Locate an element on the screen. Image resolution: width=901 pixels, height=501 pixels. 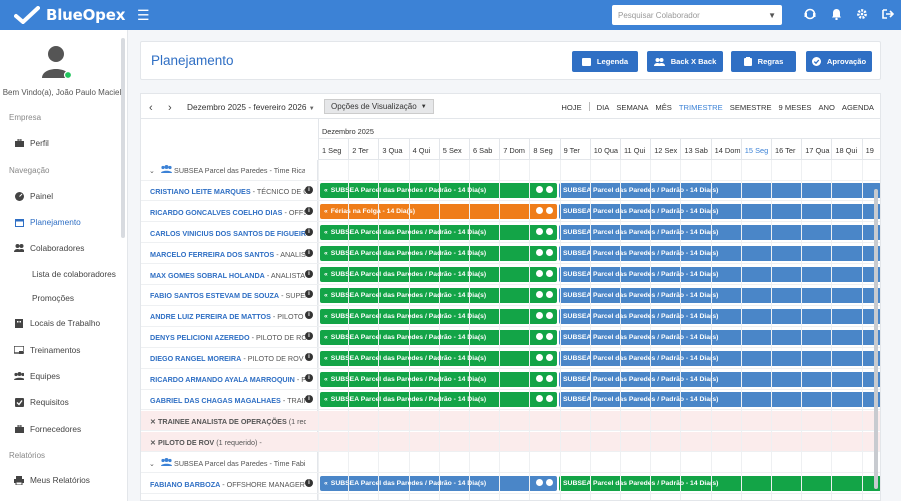
sidebar-item-relatorios: Meus Relatórios is located at coordinates (52, 480).